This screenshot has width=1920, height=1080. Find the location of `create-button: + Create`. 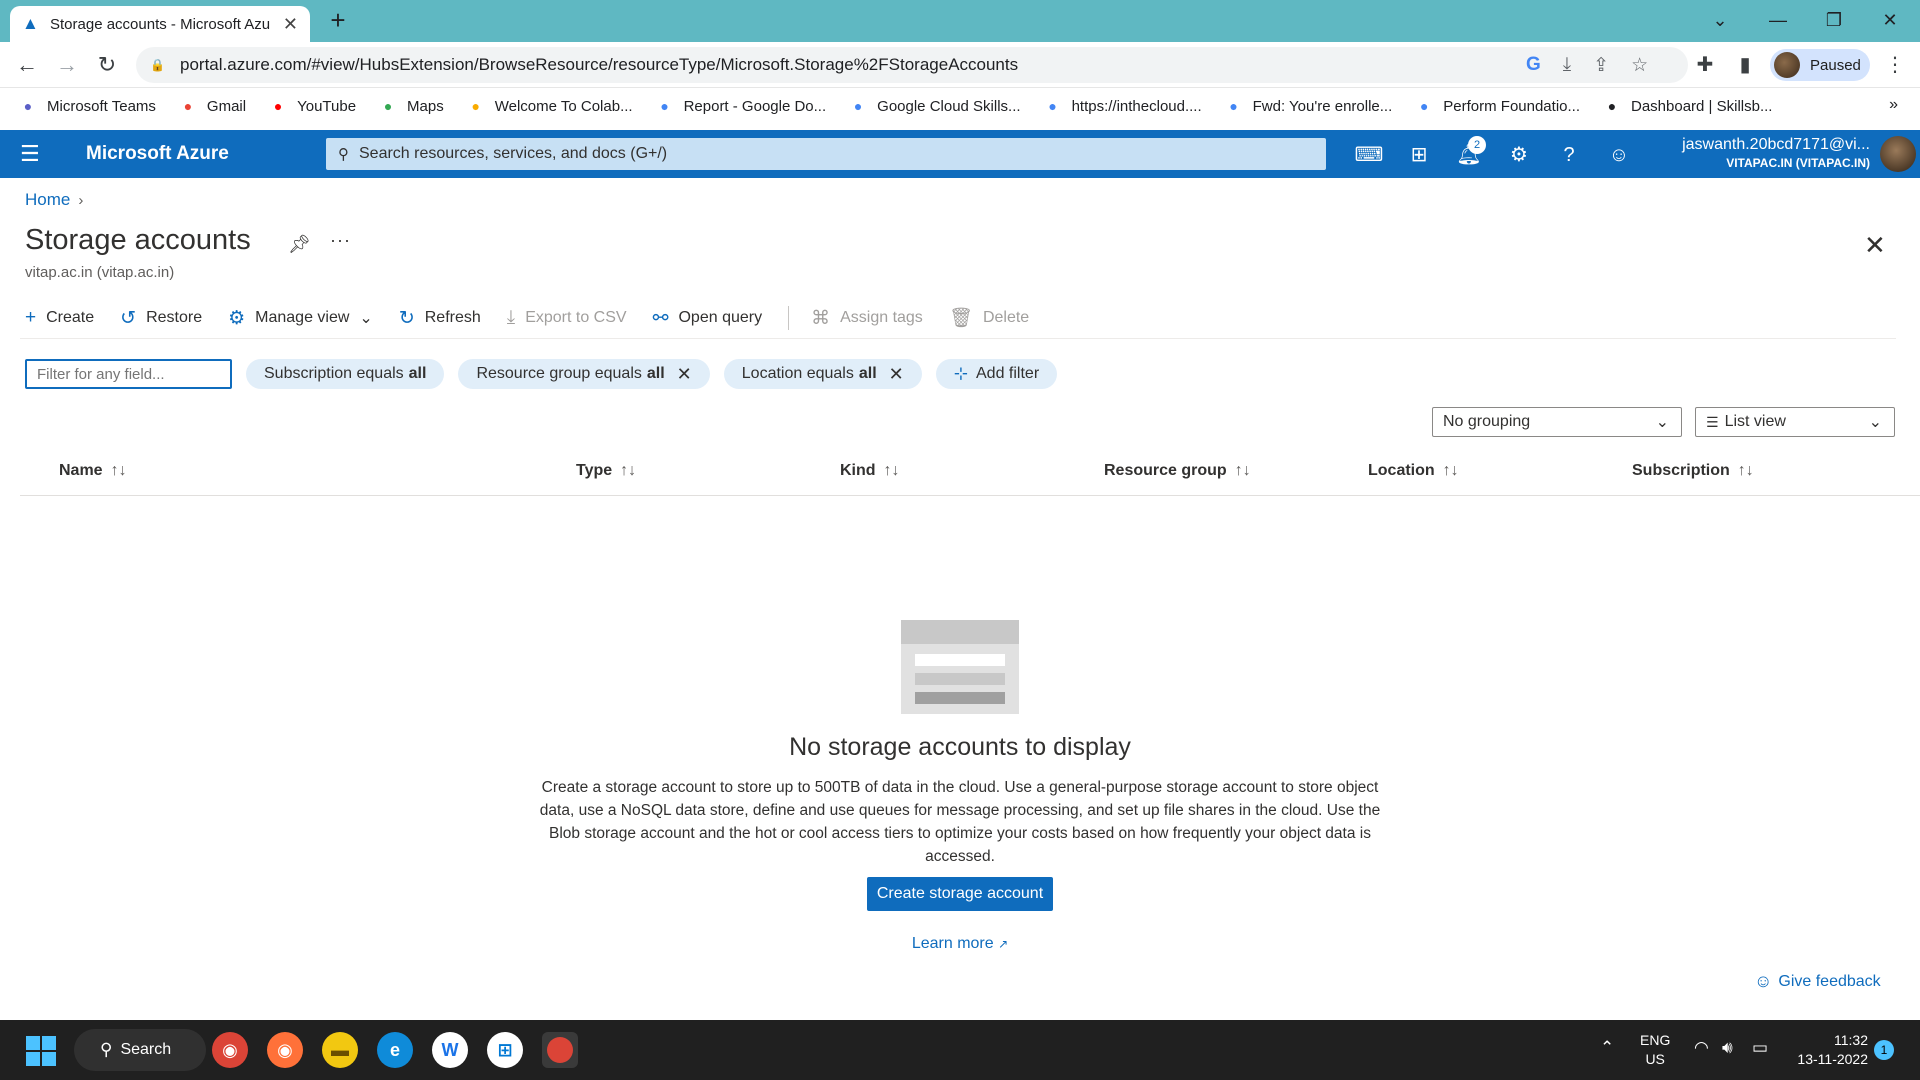

create-button: + Create is located at coordinates (59, 318).